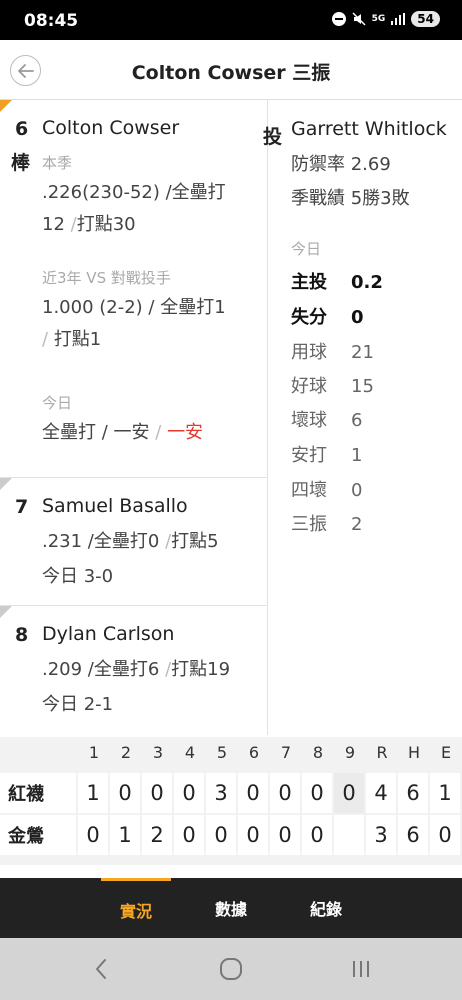  What do you see at coordinates (350, 835) in the screenshot?
I see `inning-score` at bounding box center [350, 835].